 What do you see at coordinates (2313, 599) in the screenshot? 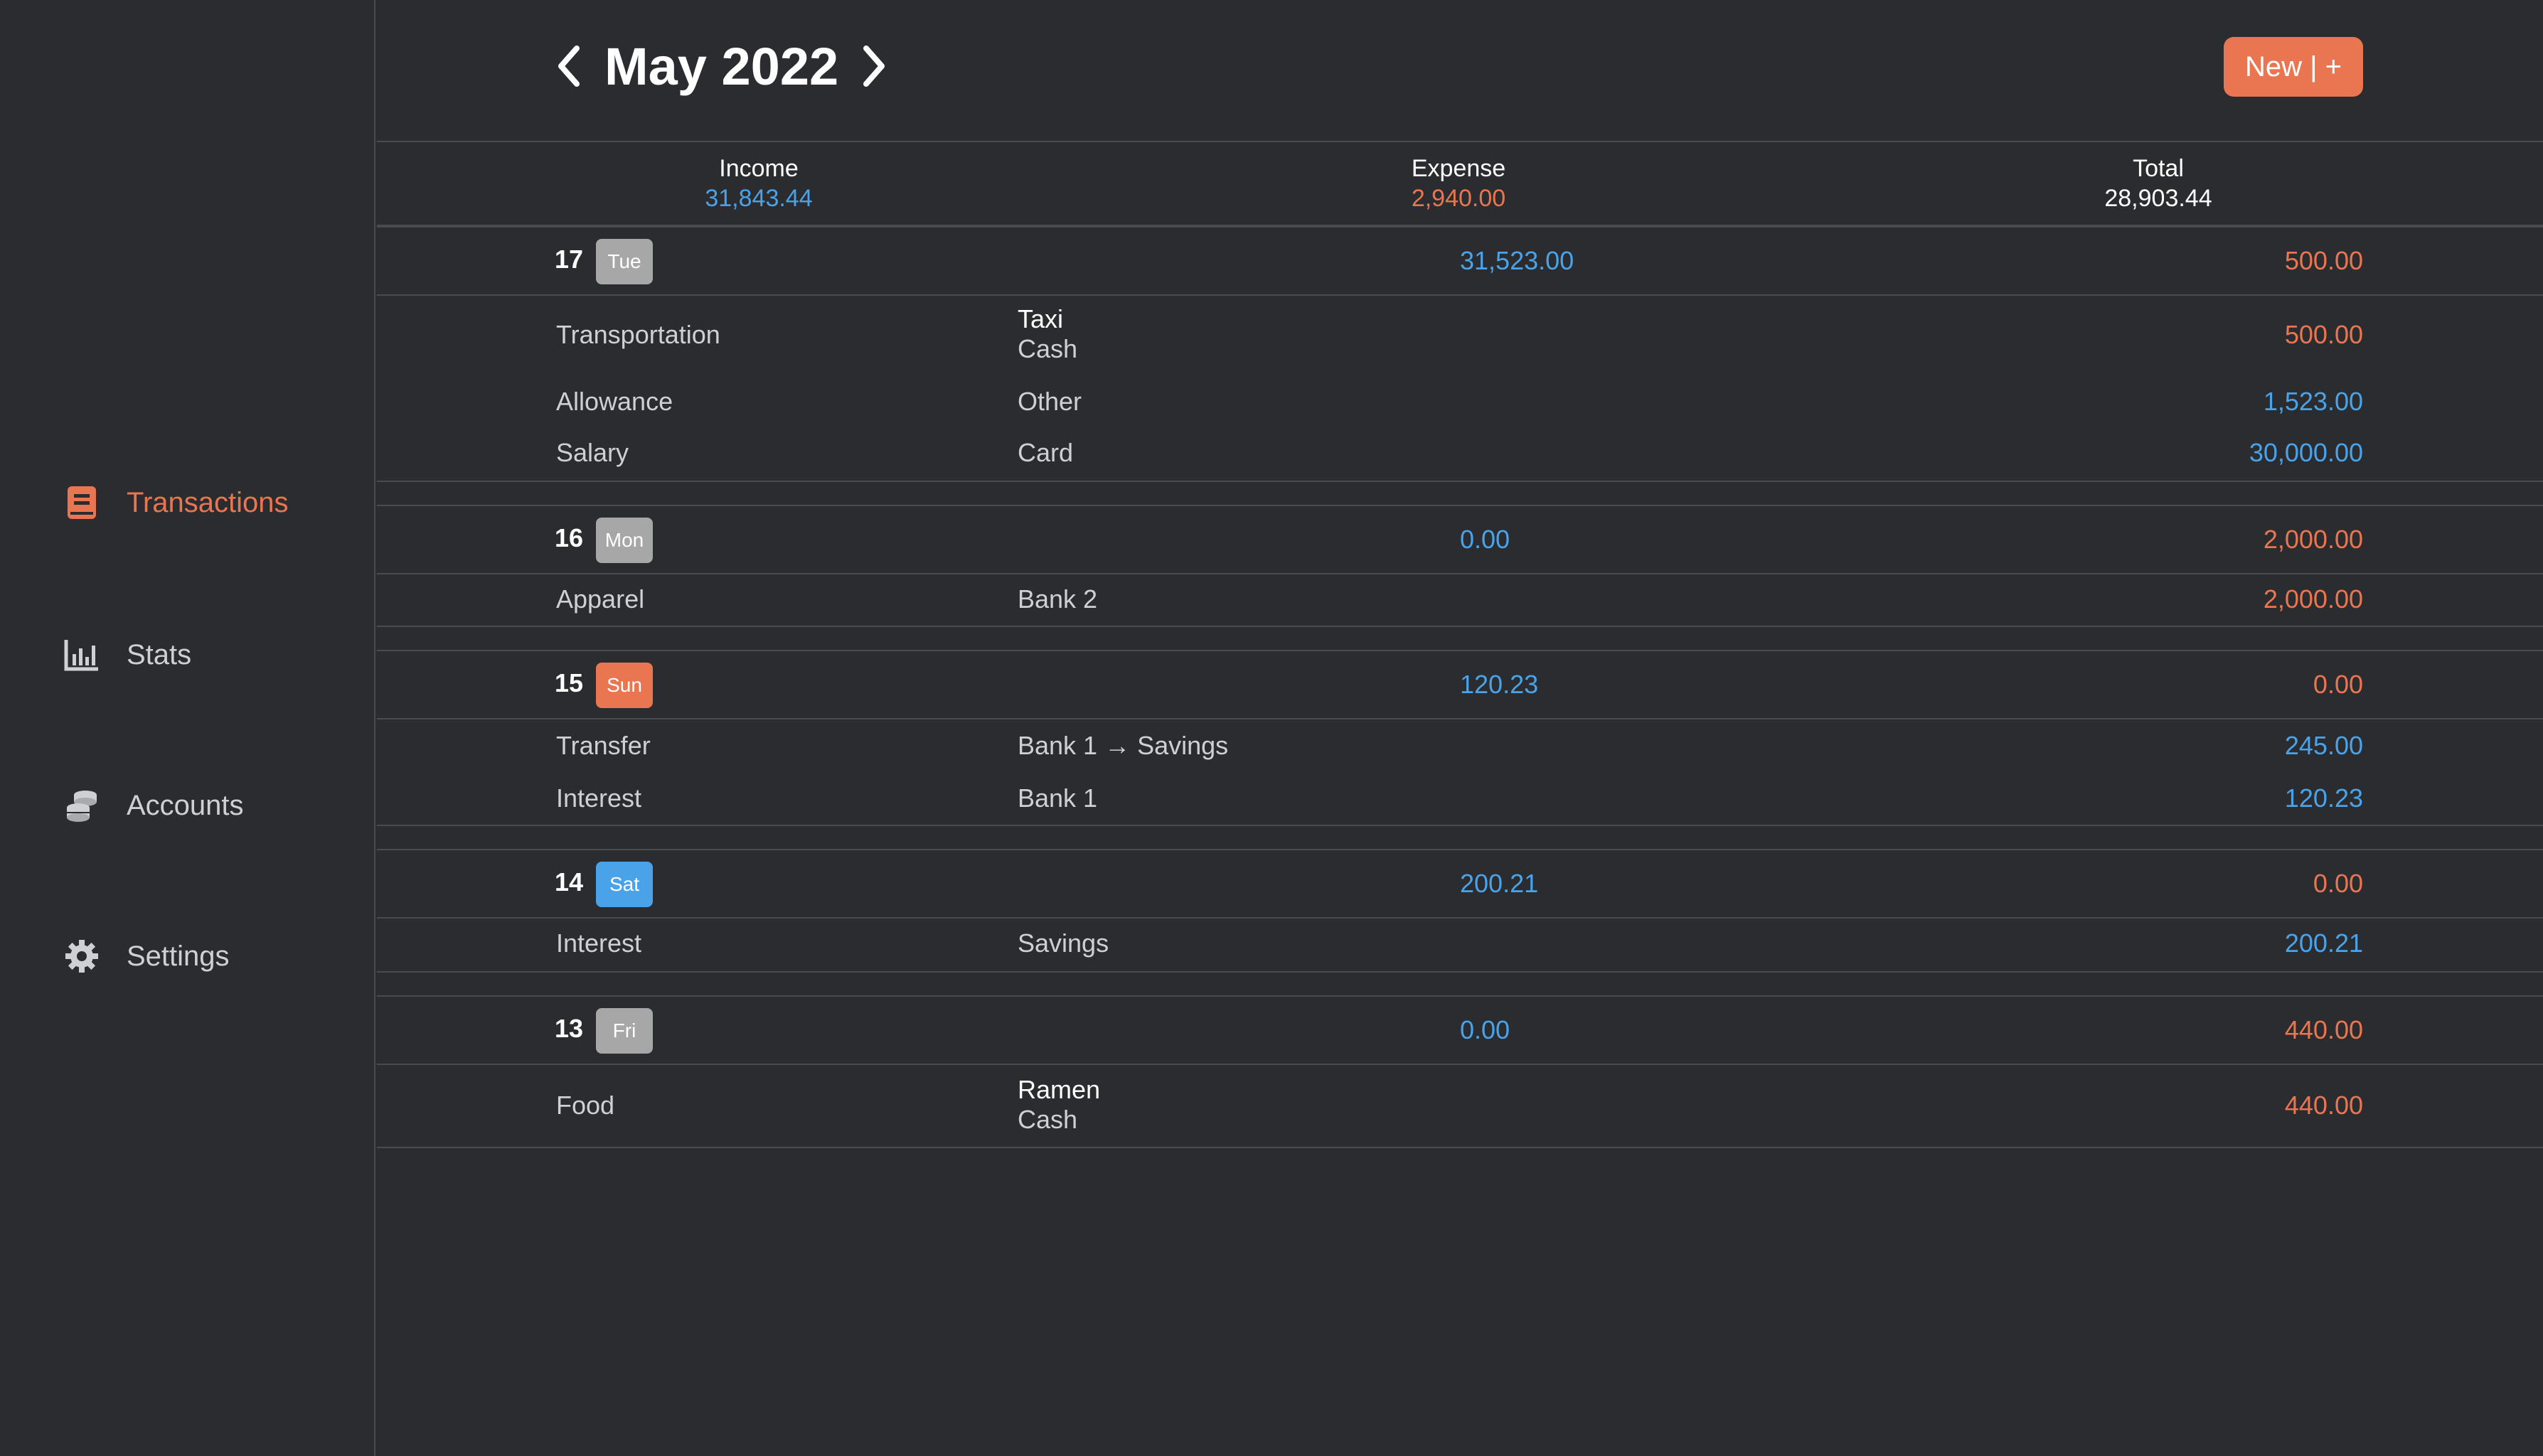
I see `transaction-amount: 2,000.00` at bounding box center [2313, 599].